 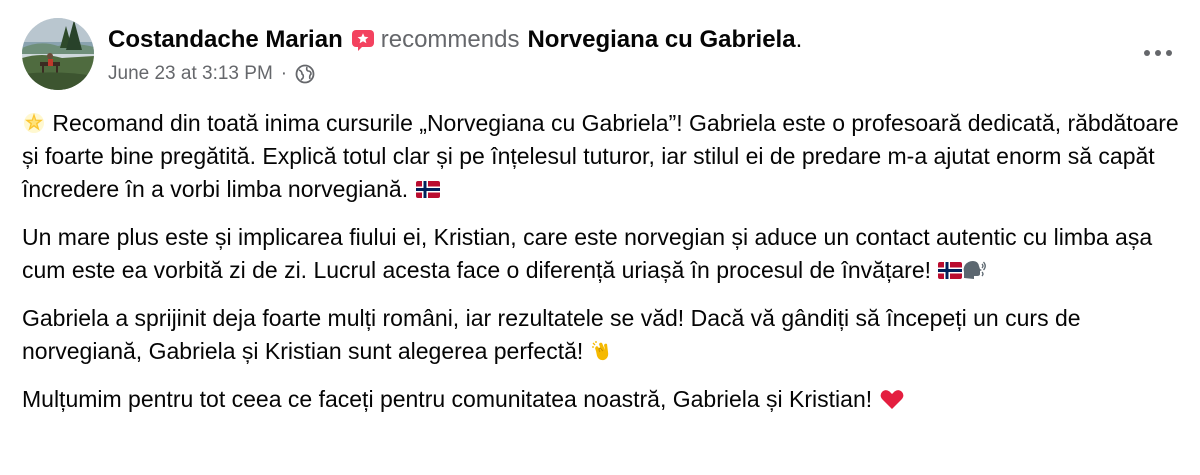 I want to click on title-period: ., so click(x=799, y=39).